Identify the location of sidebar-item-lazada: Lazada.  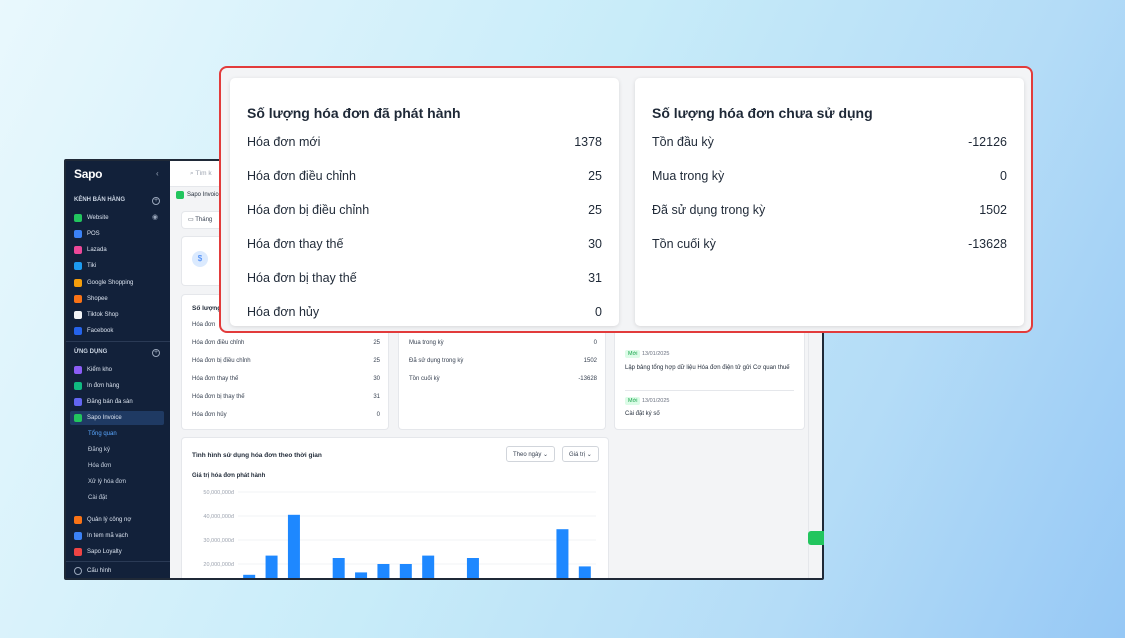
(119, 250).